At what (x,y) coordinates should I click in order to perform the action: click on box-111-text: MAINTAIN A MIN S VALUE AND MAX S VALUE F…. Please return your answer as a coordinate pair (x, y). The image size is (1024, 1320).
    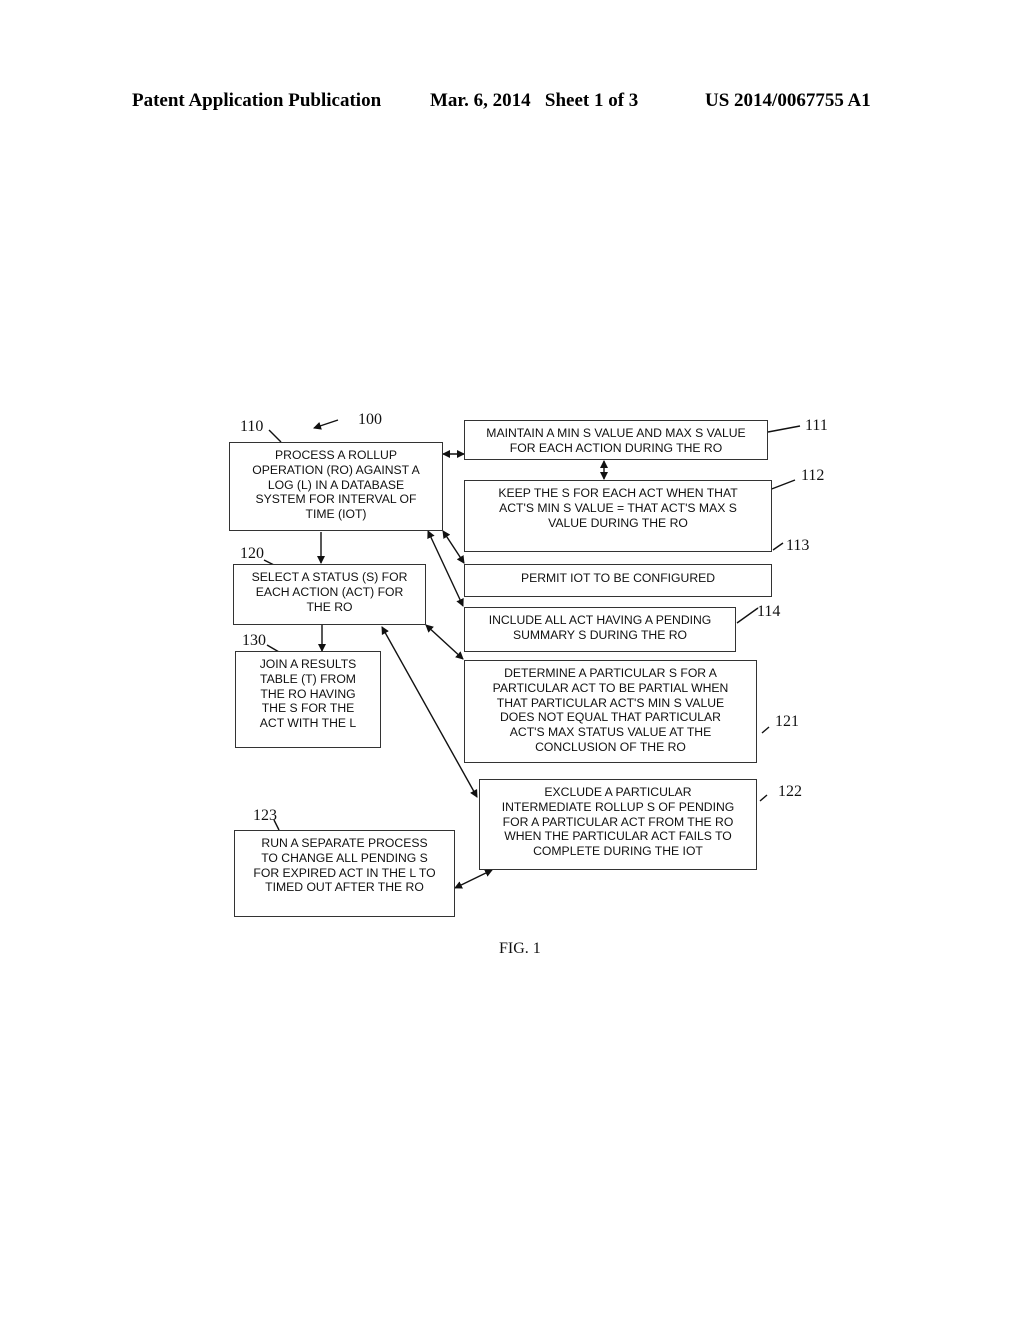
    Looking at the image, I should click on (616, 440).